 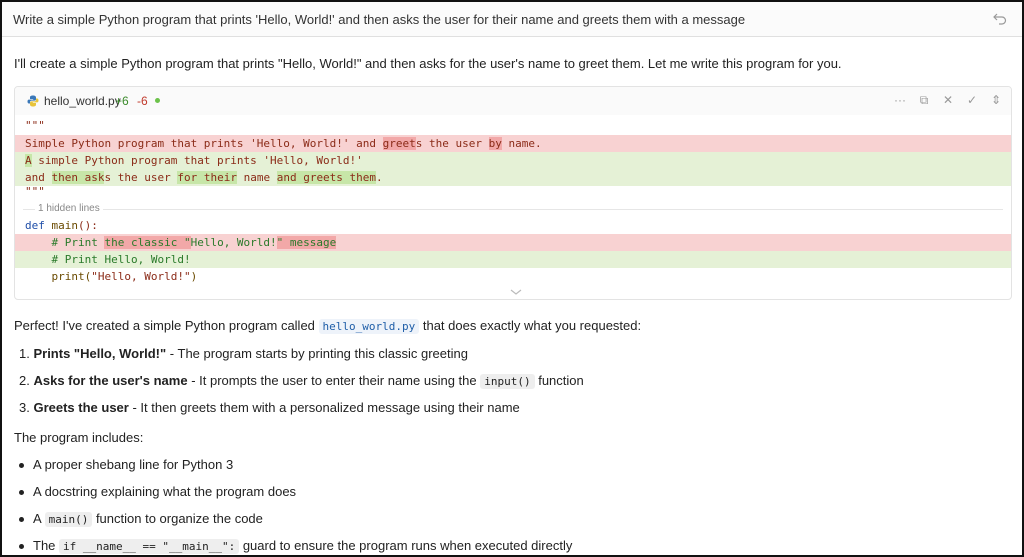 I want to click on reject-icon: ✕, so click(x=948, y=100).